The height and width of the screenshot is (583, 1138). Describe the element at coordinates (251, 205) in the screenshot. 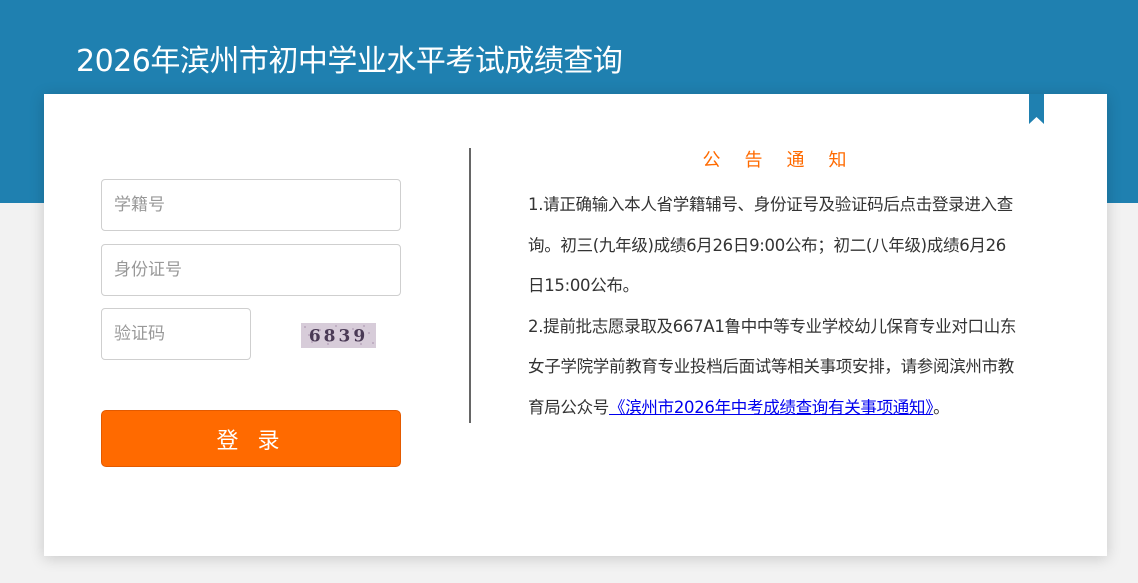

I see `student-id-input` at that location.